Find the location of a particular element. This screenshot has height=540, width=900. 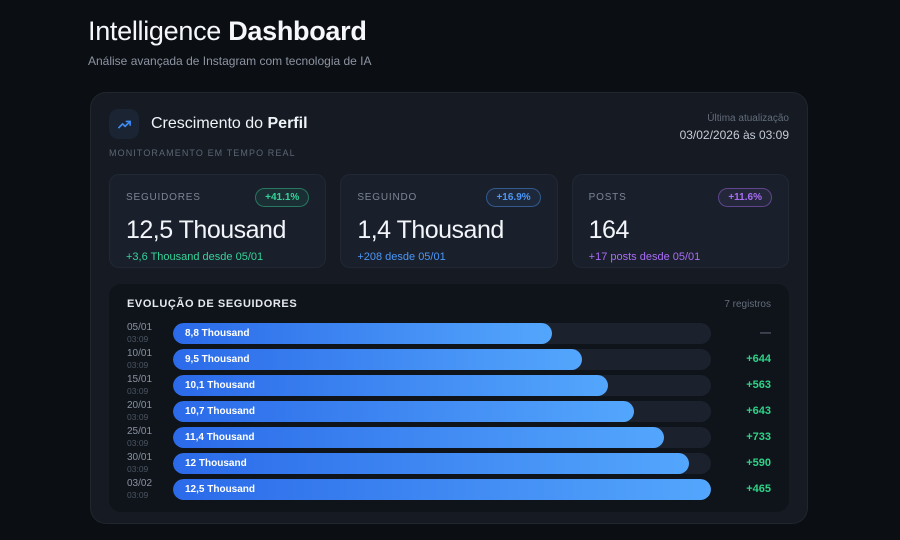

row-date: 10/01 03:09 is located at coordinates (140, 358).